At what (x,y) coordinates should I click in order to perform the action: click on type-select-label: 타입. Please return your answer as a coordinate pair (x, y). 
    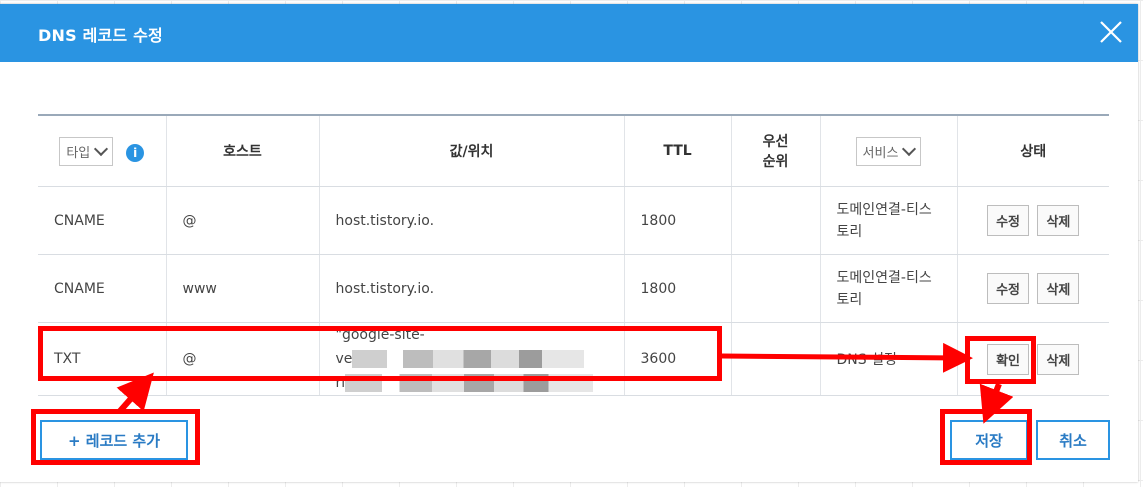
    Looking at the image, I should click on (78, 153).